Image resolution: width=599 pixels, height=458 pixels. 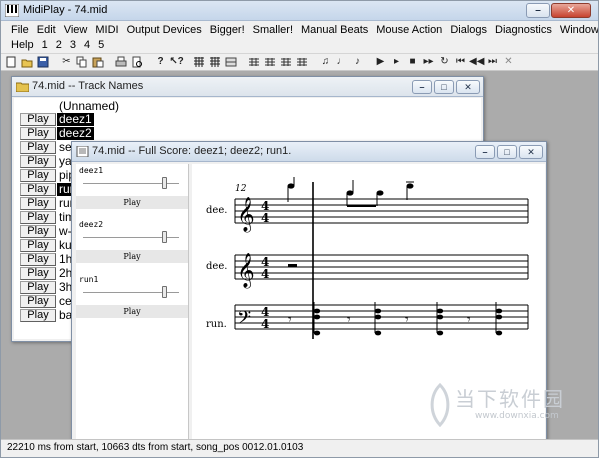 What do you see at coordinates (396, 62) in the screenshot?
I see `step-forward-icon: ▸` at bounding box center [396, 62].